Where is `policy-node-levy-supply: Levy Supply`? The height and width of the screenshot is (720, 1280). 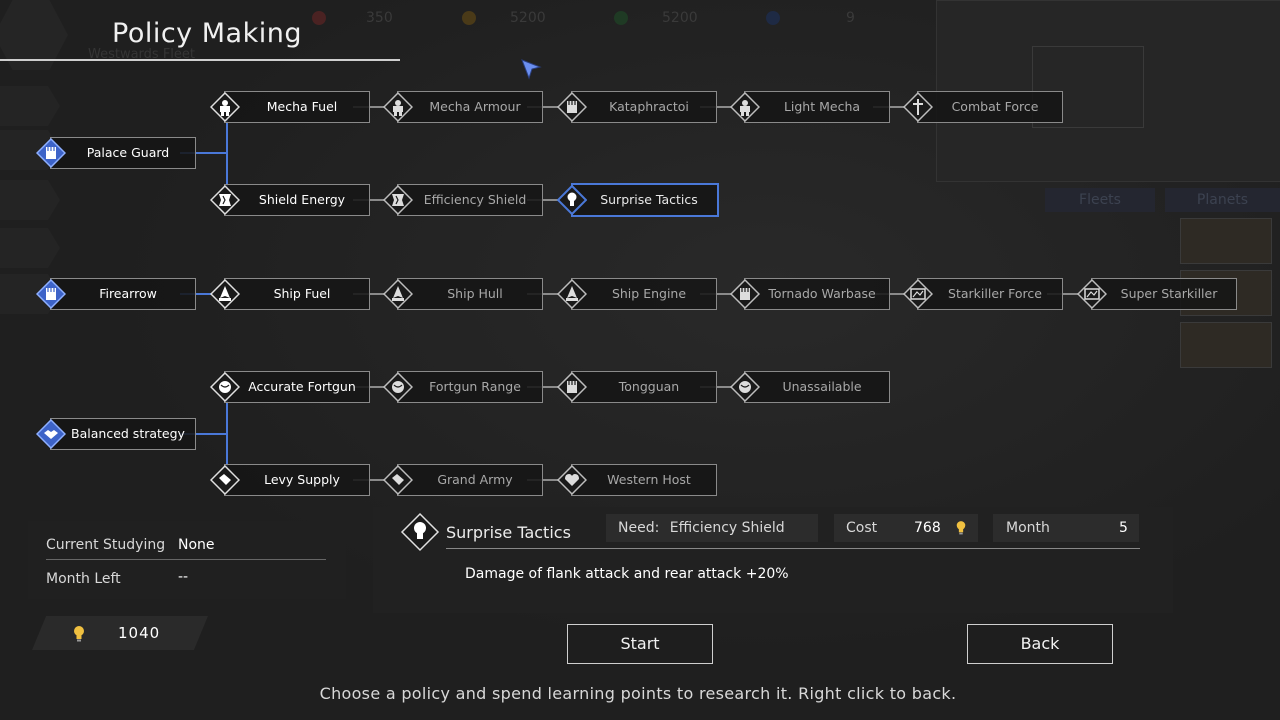 policy-node-levy-supply: Levy Supply is located at coordinates (290, 480).